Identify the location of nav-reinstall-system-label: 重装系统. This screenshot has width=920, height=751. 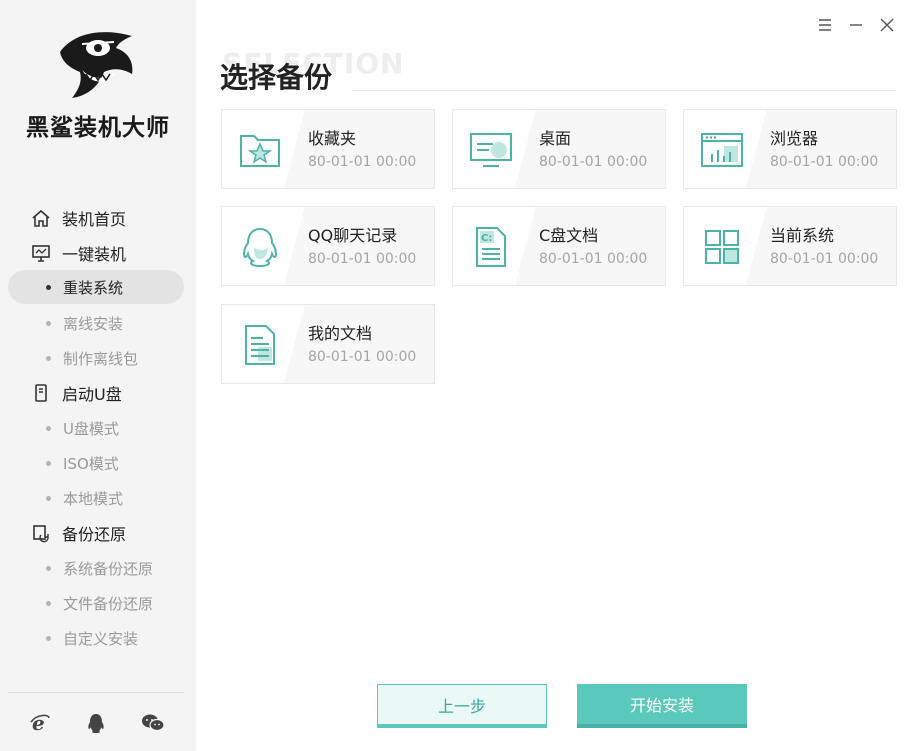
(93, 287).